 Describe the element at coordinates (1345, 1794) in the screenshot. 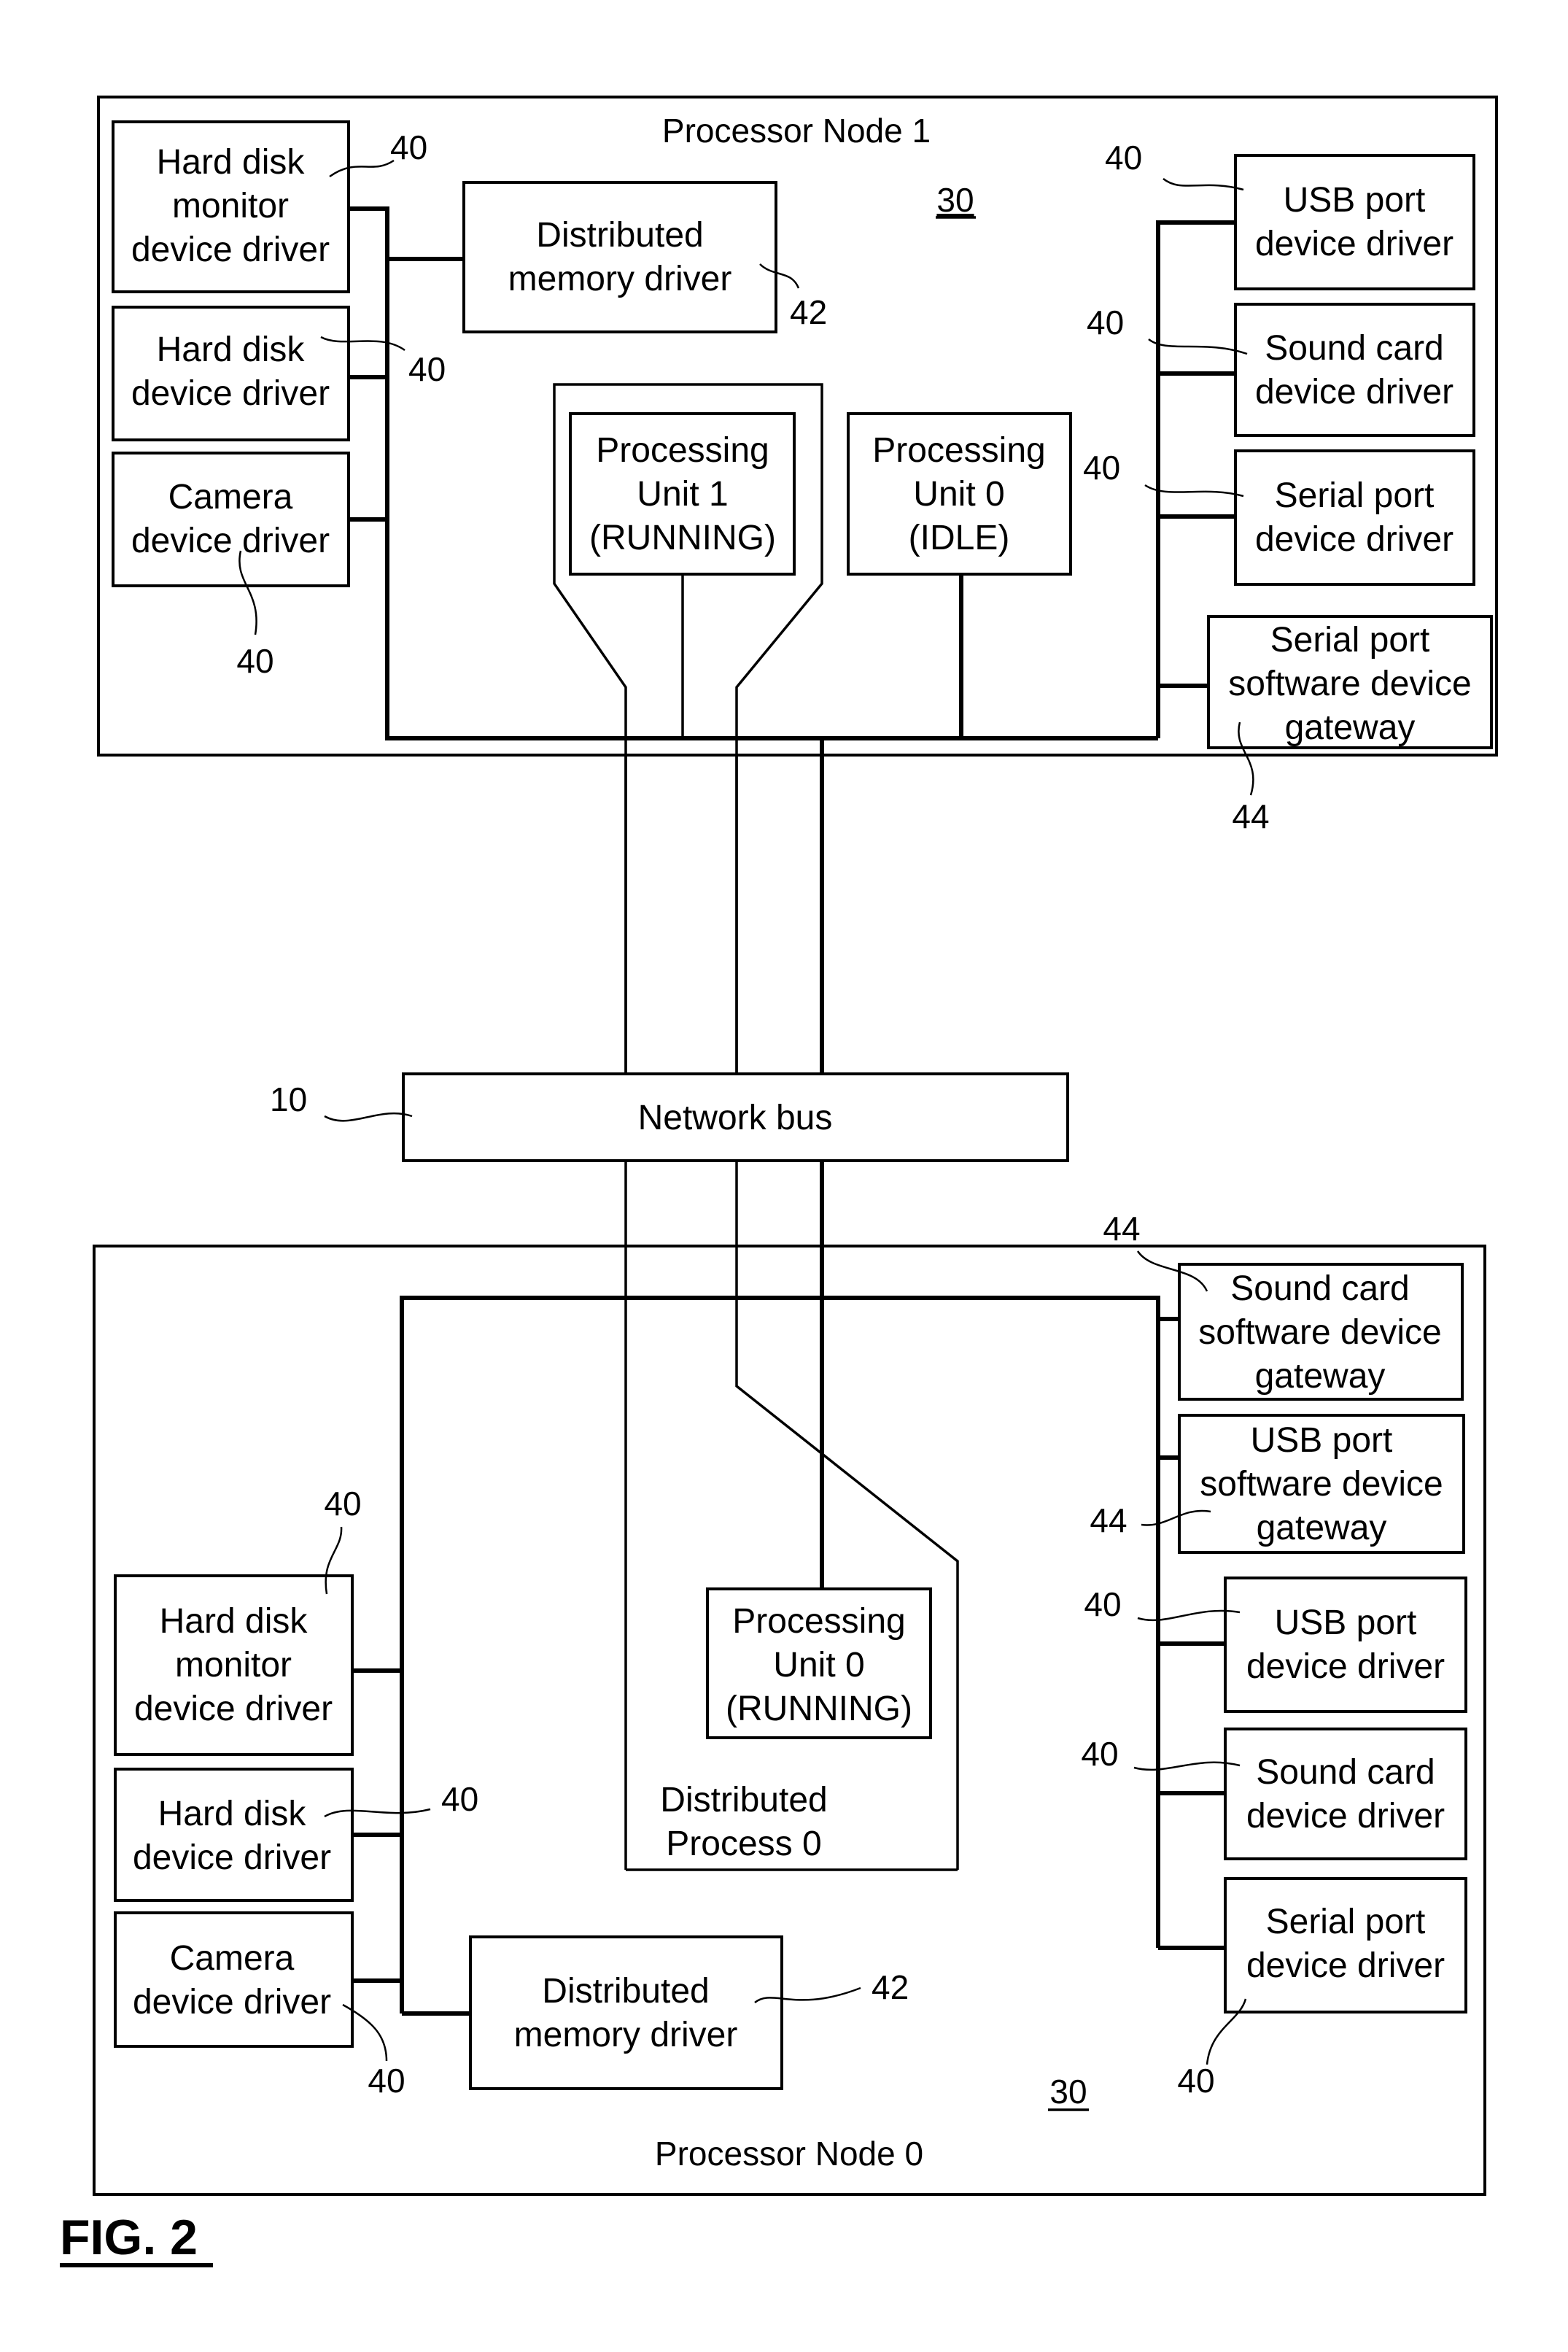

I see `node0-sound-card-driver: Sound card device driver` at that location.